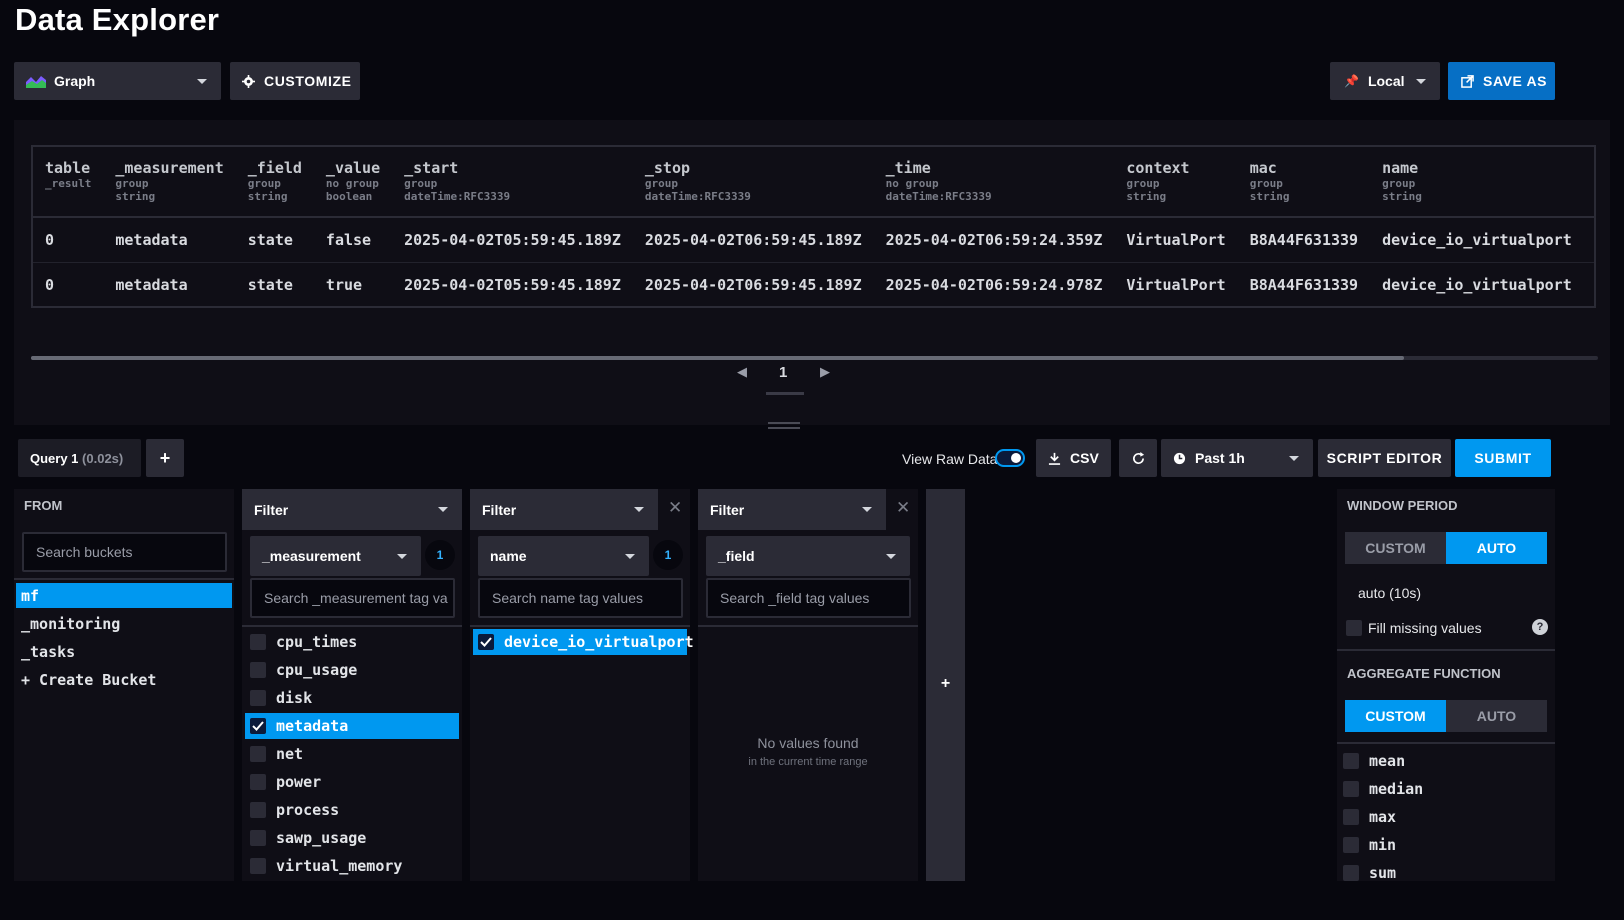 The width and height of the screenshot is (1624, 920). Describe the element at coordinates (275, 182) in the screenshot. I see `column-header: _field group string` at that location.